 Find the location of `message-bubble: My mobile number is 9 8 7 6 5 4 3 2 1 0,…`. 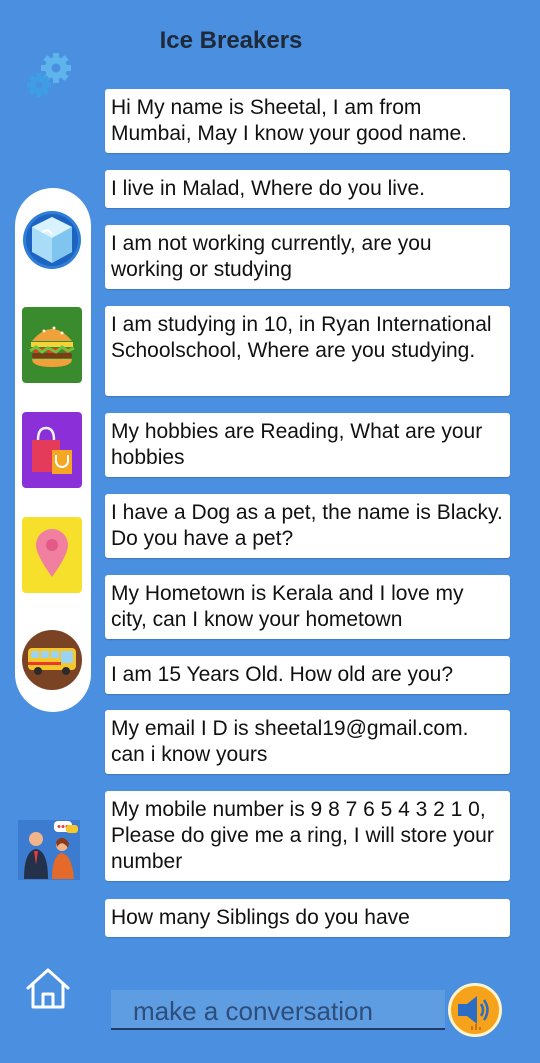

message-bubble: My mobile number is 9 8 7 6 5 4 3 2 1 0,… is located at coordinates (307, 836).